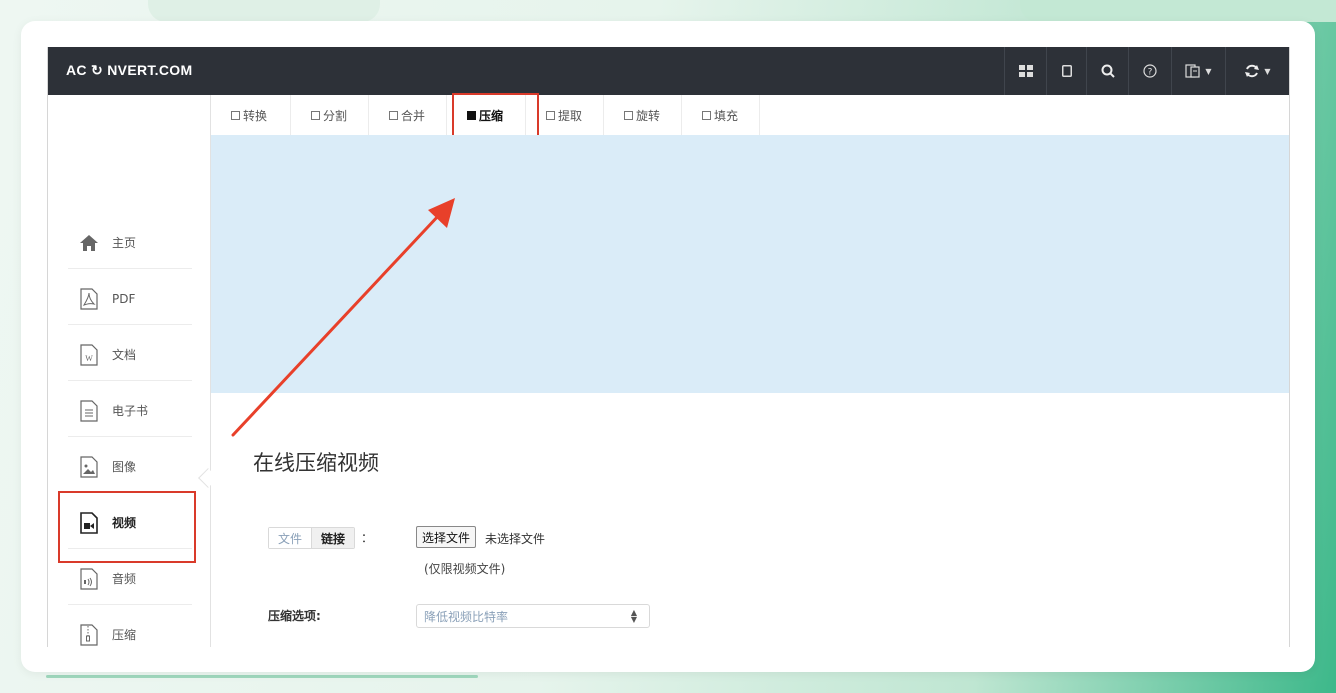 This screenshot has height=693, width=1336. I want to click on navbar-icon-group: ? ▼ ▼, so click(1146, 71).